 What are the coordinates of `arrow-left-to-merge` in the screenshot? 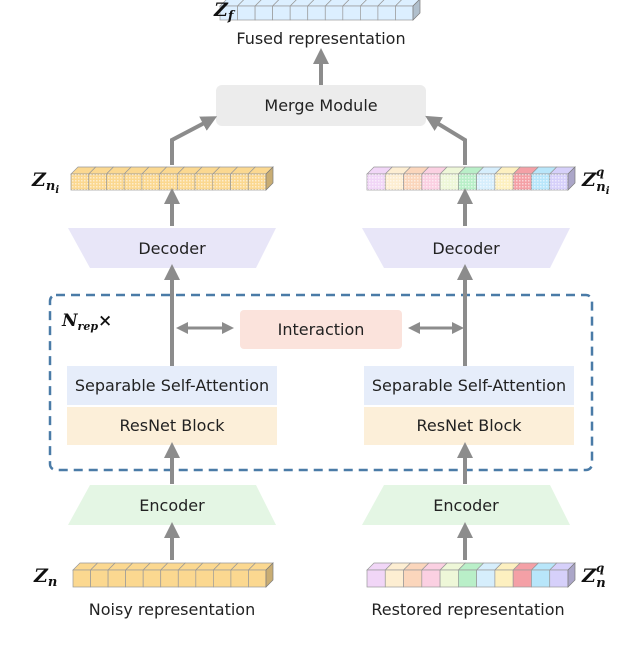 It's located at (194, 140).